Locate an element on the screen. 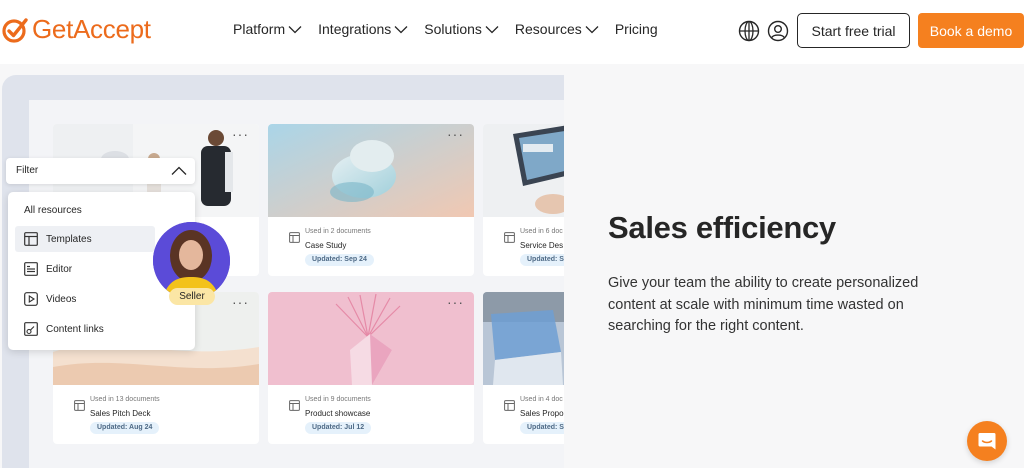 This screenshot has width=1024, height=468. nav-solutions: Solutions is located at coordinates (461, 29).